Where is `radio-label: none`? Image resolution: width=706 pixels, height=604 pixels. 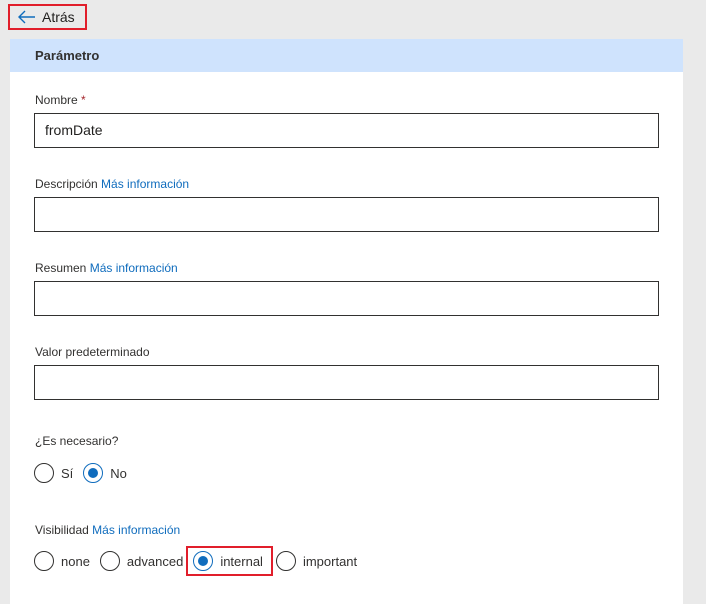 radio-label: none is located at coordinates (75, 561).